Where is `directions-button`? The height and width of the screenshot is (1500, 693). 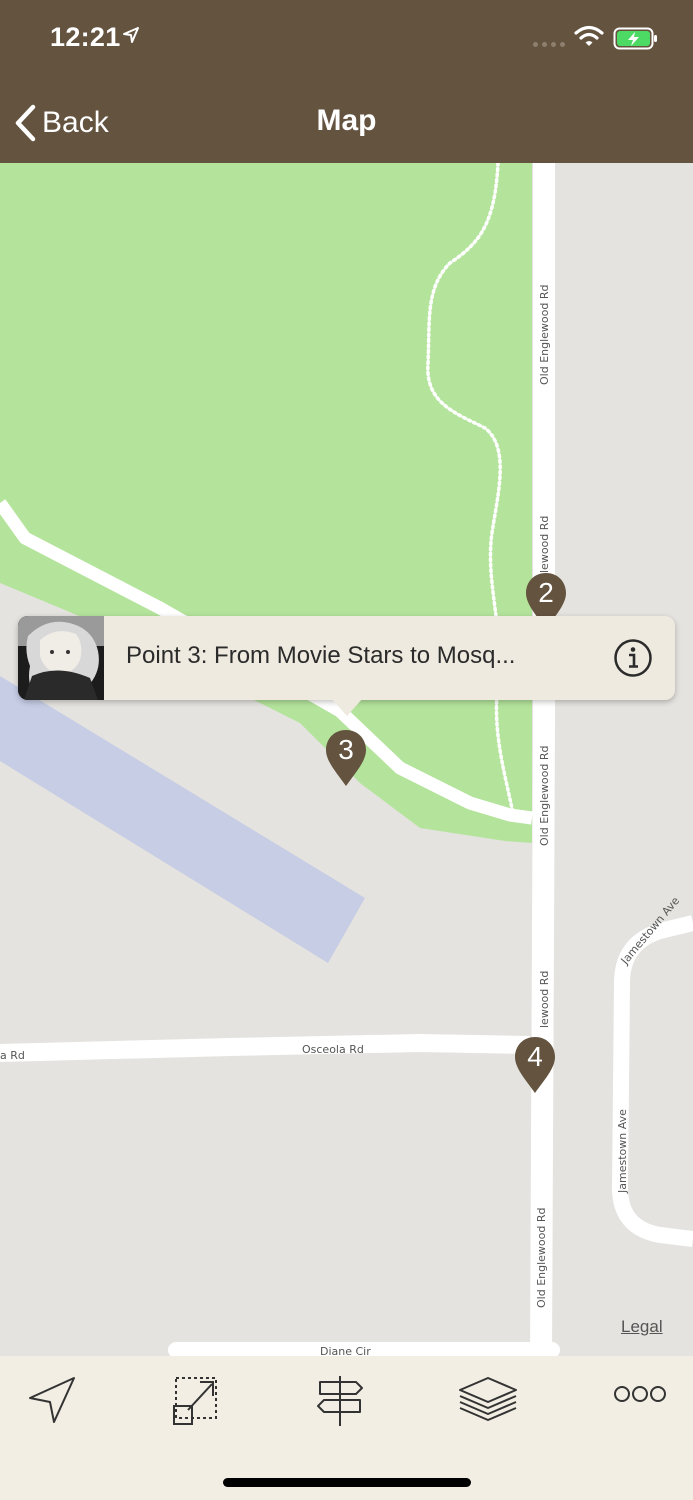 directions-button is located at coordinates (340, 1400).